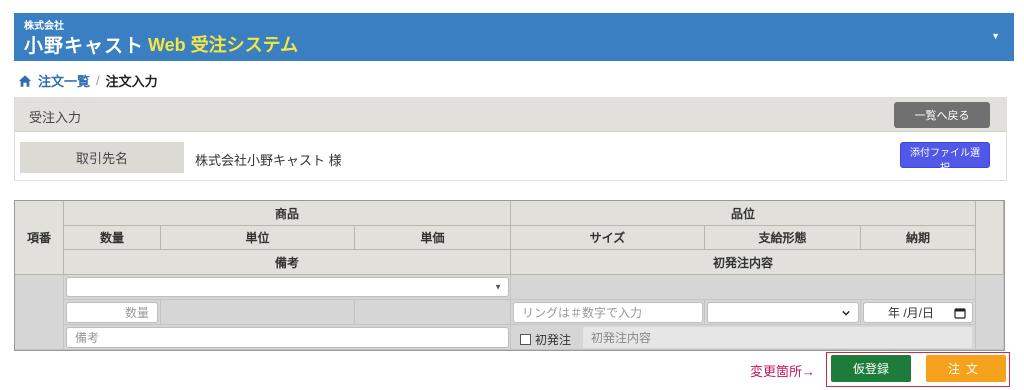  Describe the element at coordinates (783, 371) in the screenshot. I see `change-location-note: 変更箇所→` at that location.